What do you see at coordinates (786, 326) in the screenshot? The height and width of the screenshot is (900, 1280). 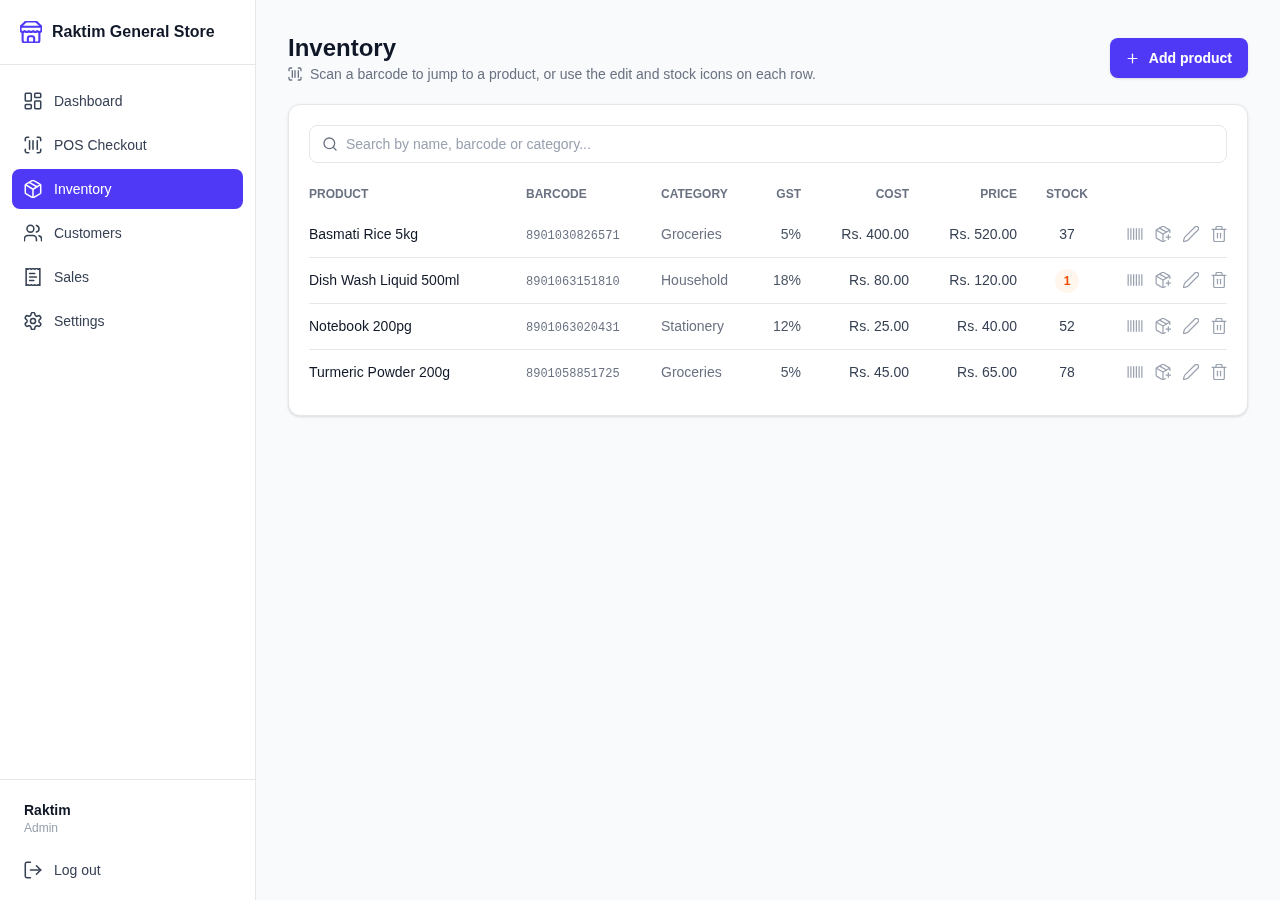 I see `gst-rate: 12%` at bounding box center [786, 326].